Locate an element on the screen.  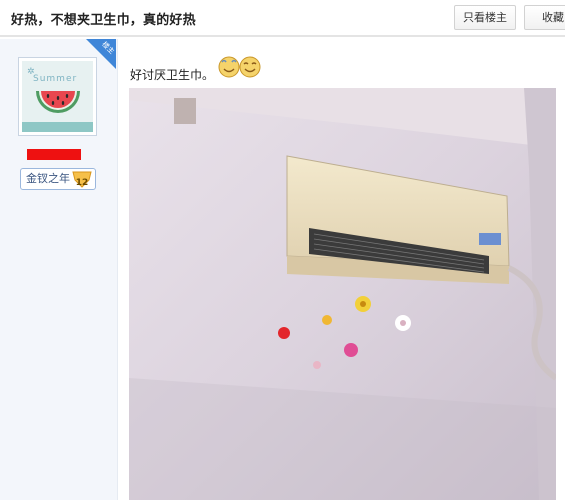
avatar-text: Summer is located at coordinates (55, 79).